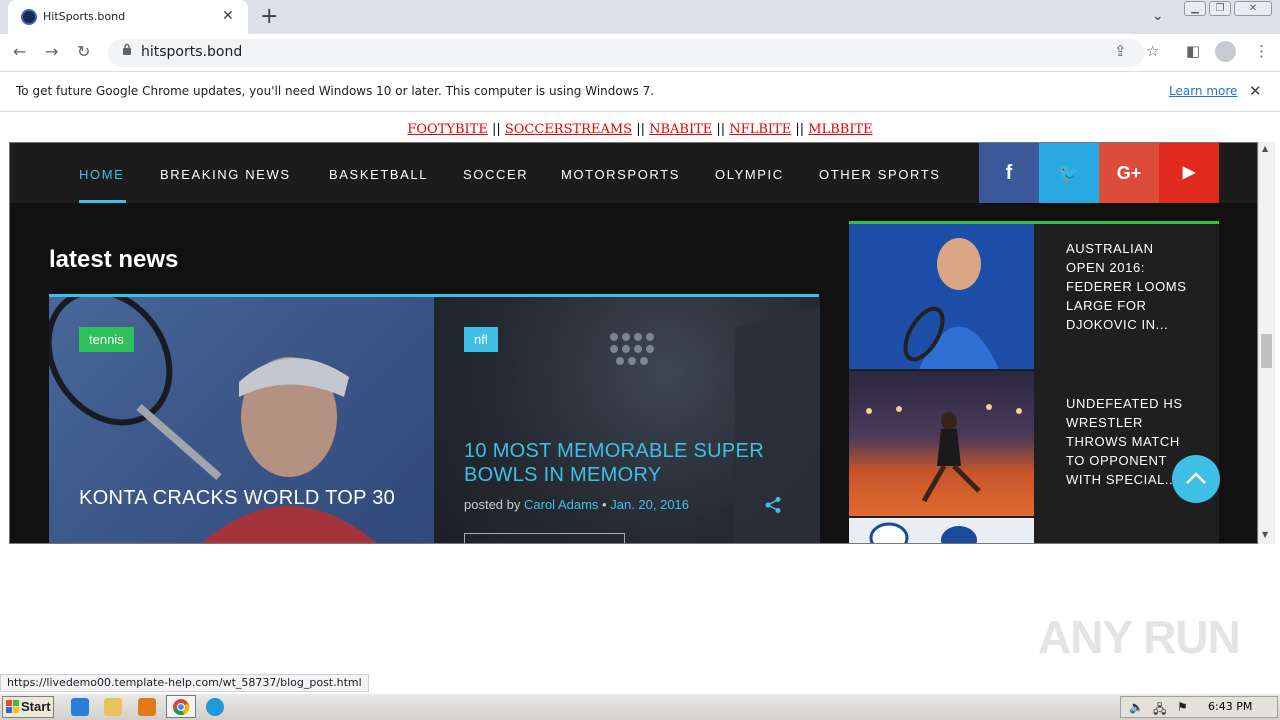  What do you see at coordinates (1139, 637) in the screenshot?
I see `anyrun-watermark: ANY RUN` at bounding box center [1139, 637].